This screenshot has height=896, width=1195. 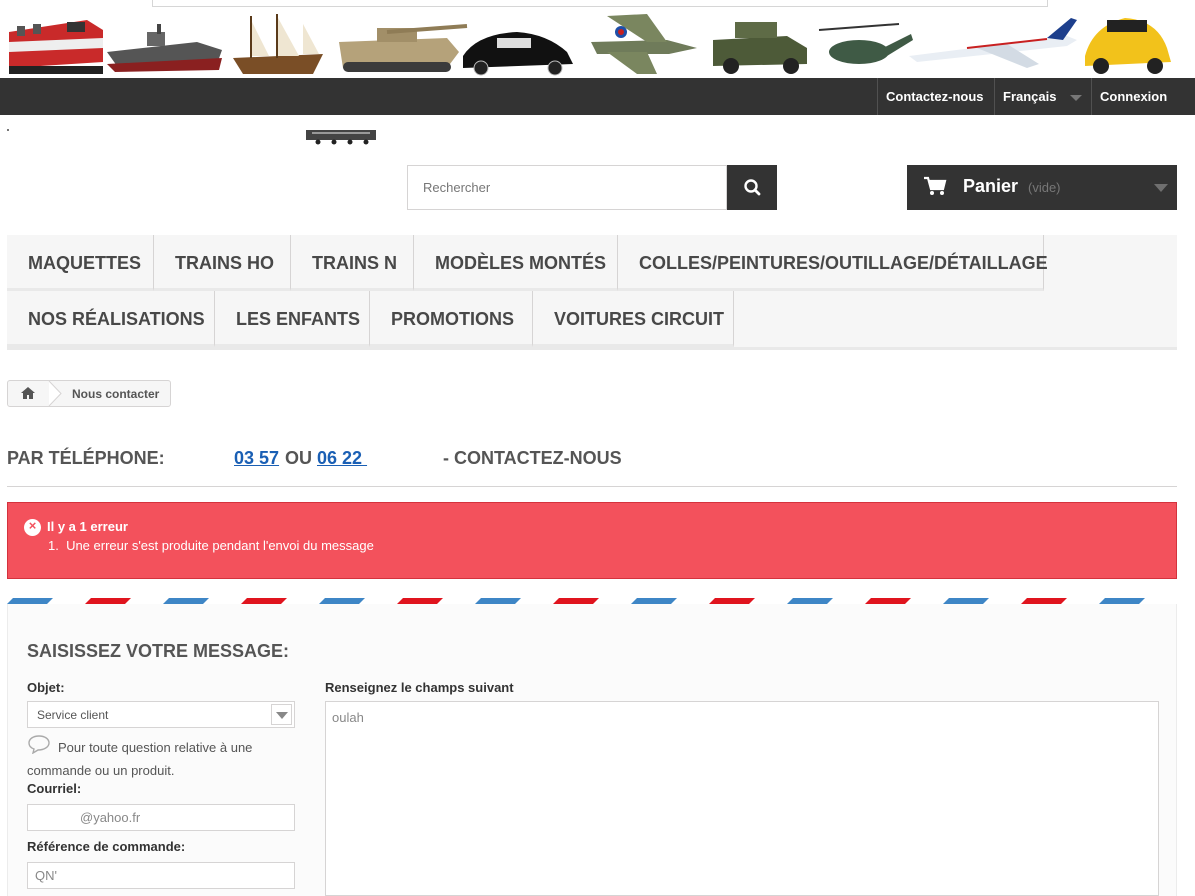 What do you see at coordinates (80, 263) in the screenshot?
I see `menu-item-maquettes: MAQUETTES` at bounding box center [80, 263].